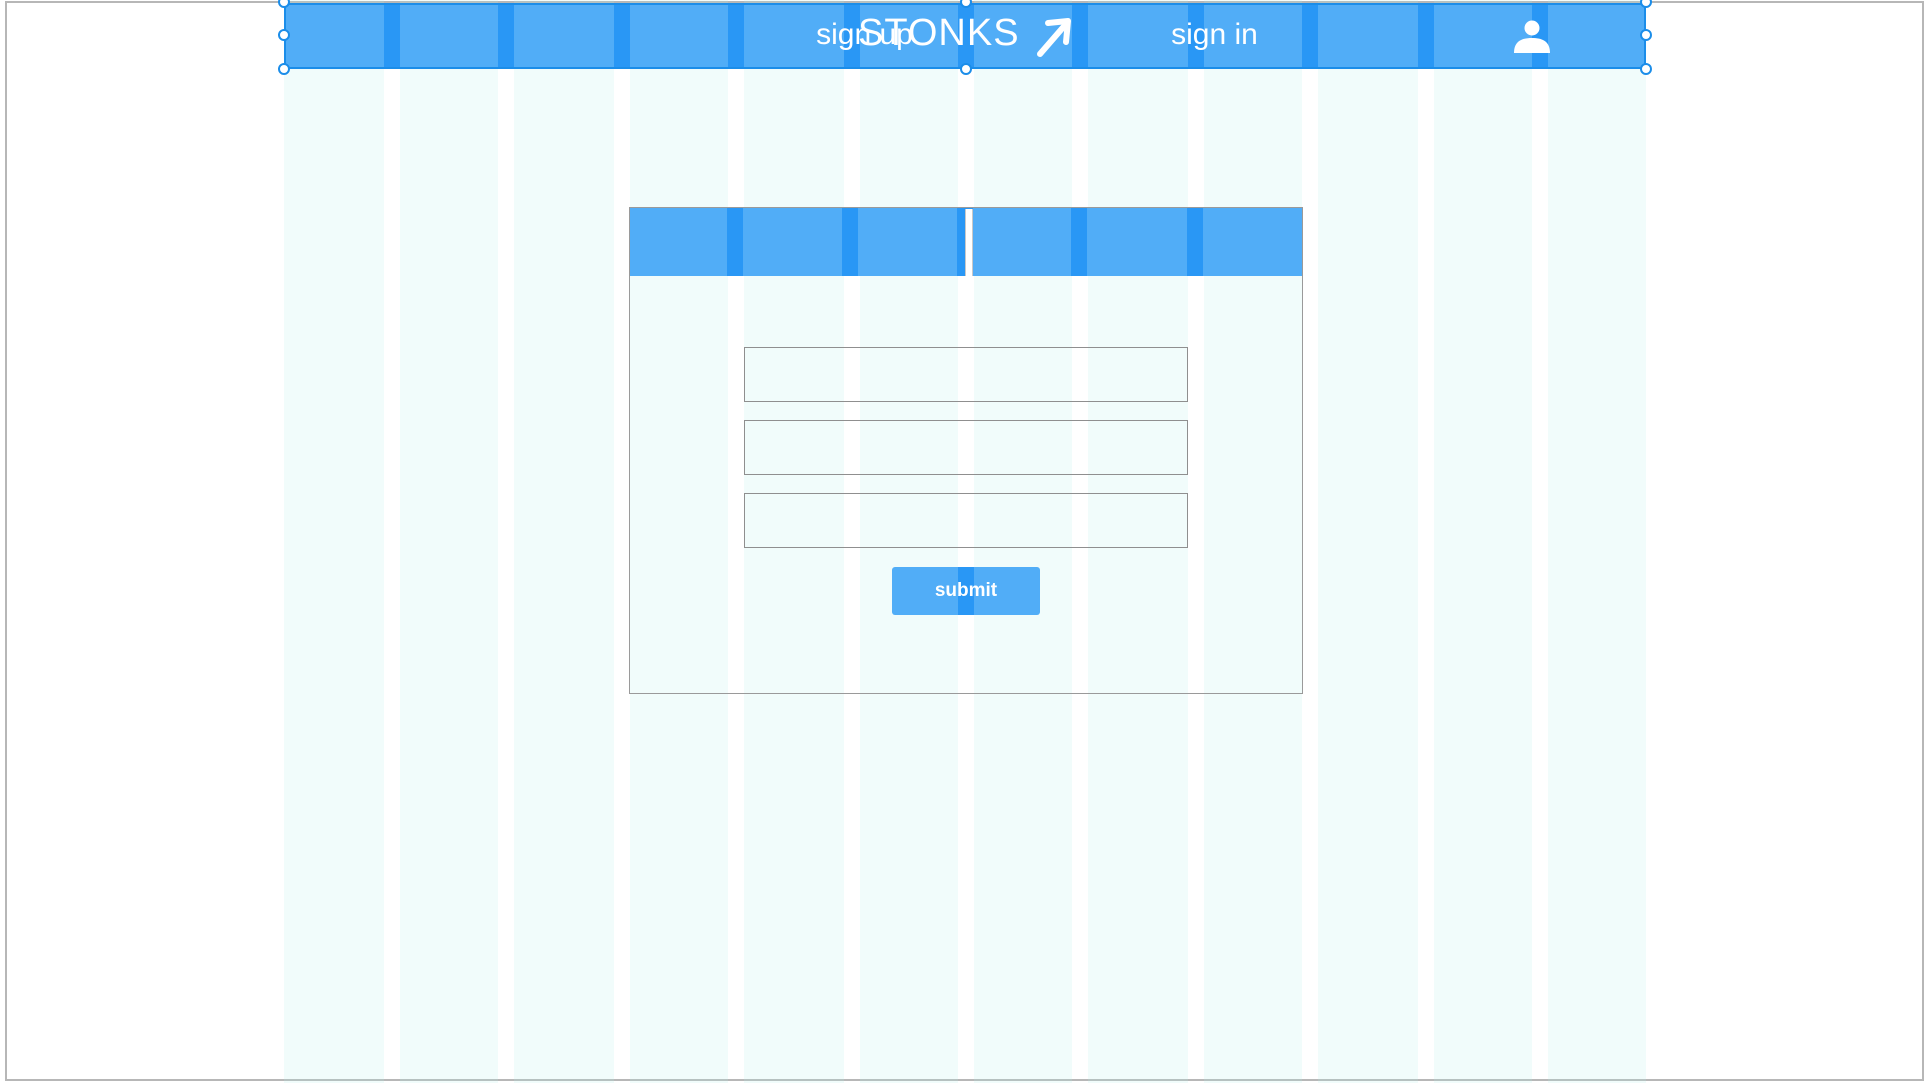  What do you see at coordinates (1138, 34) in the screenshot?
I see `tab-sign-in: sign in` at bounding box center [1138, 34].